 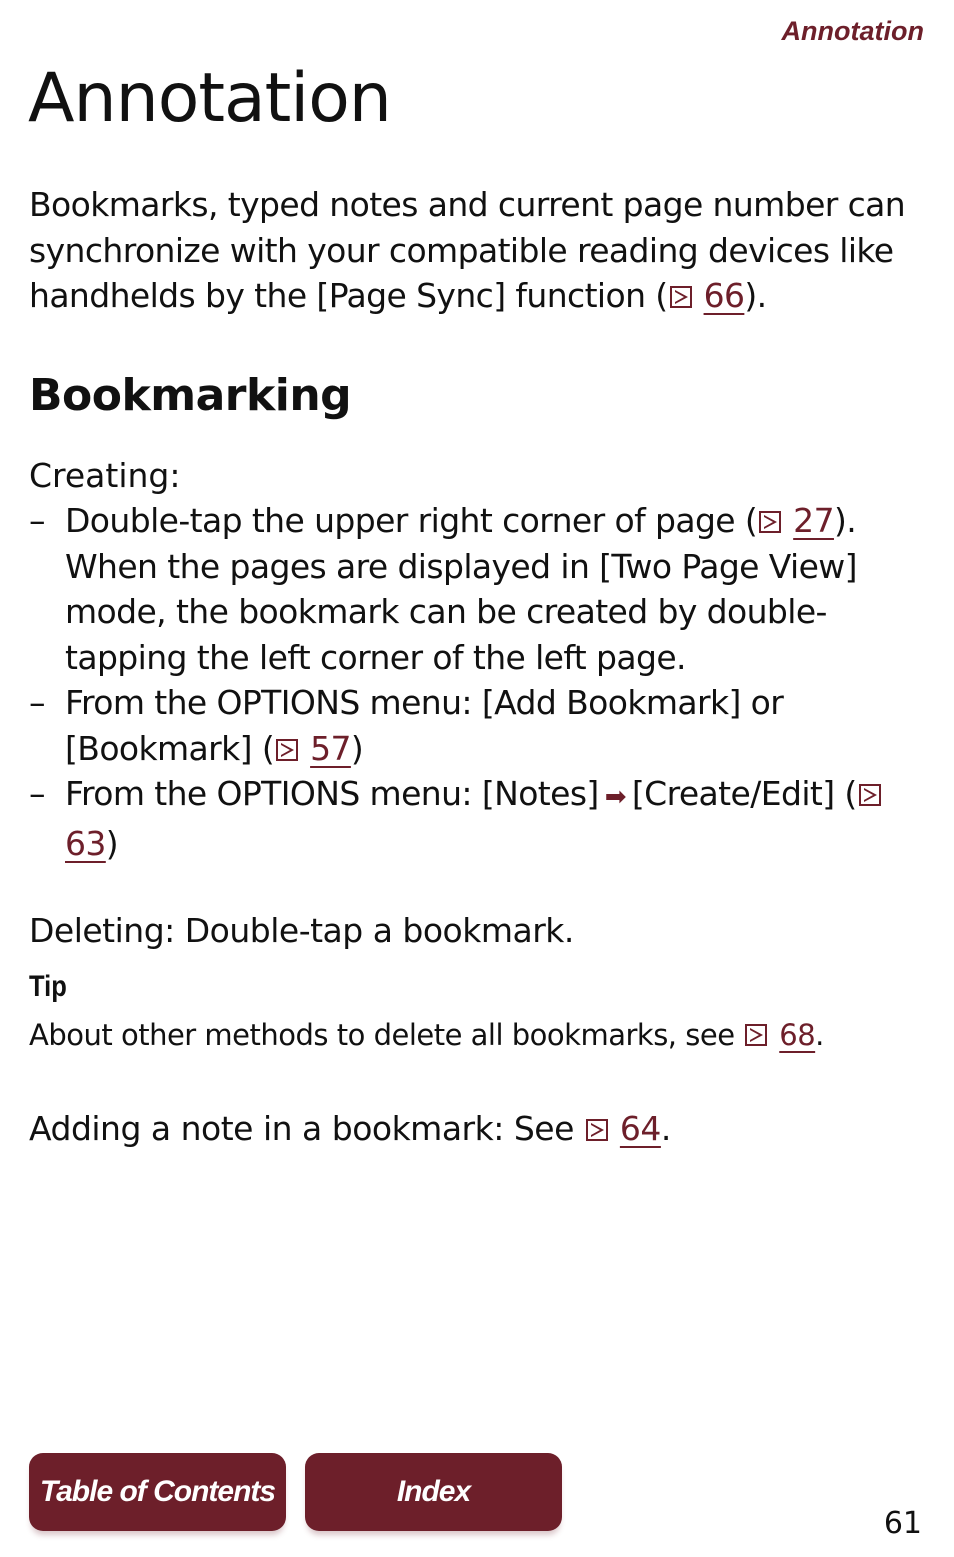 What do you see at coordinates (433, 1492) in the screenshot?
I see `index-button: Index` at bounding box center [433, 1492].